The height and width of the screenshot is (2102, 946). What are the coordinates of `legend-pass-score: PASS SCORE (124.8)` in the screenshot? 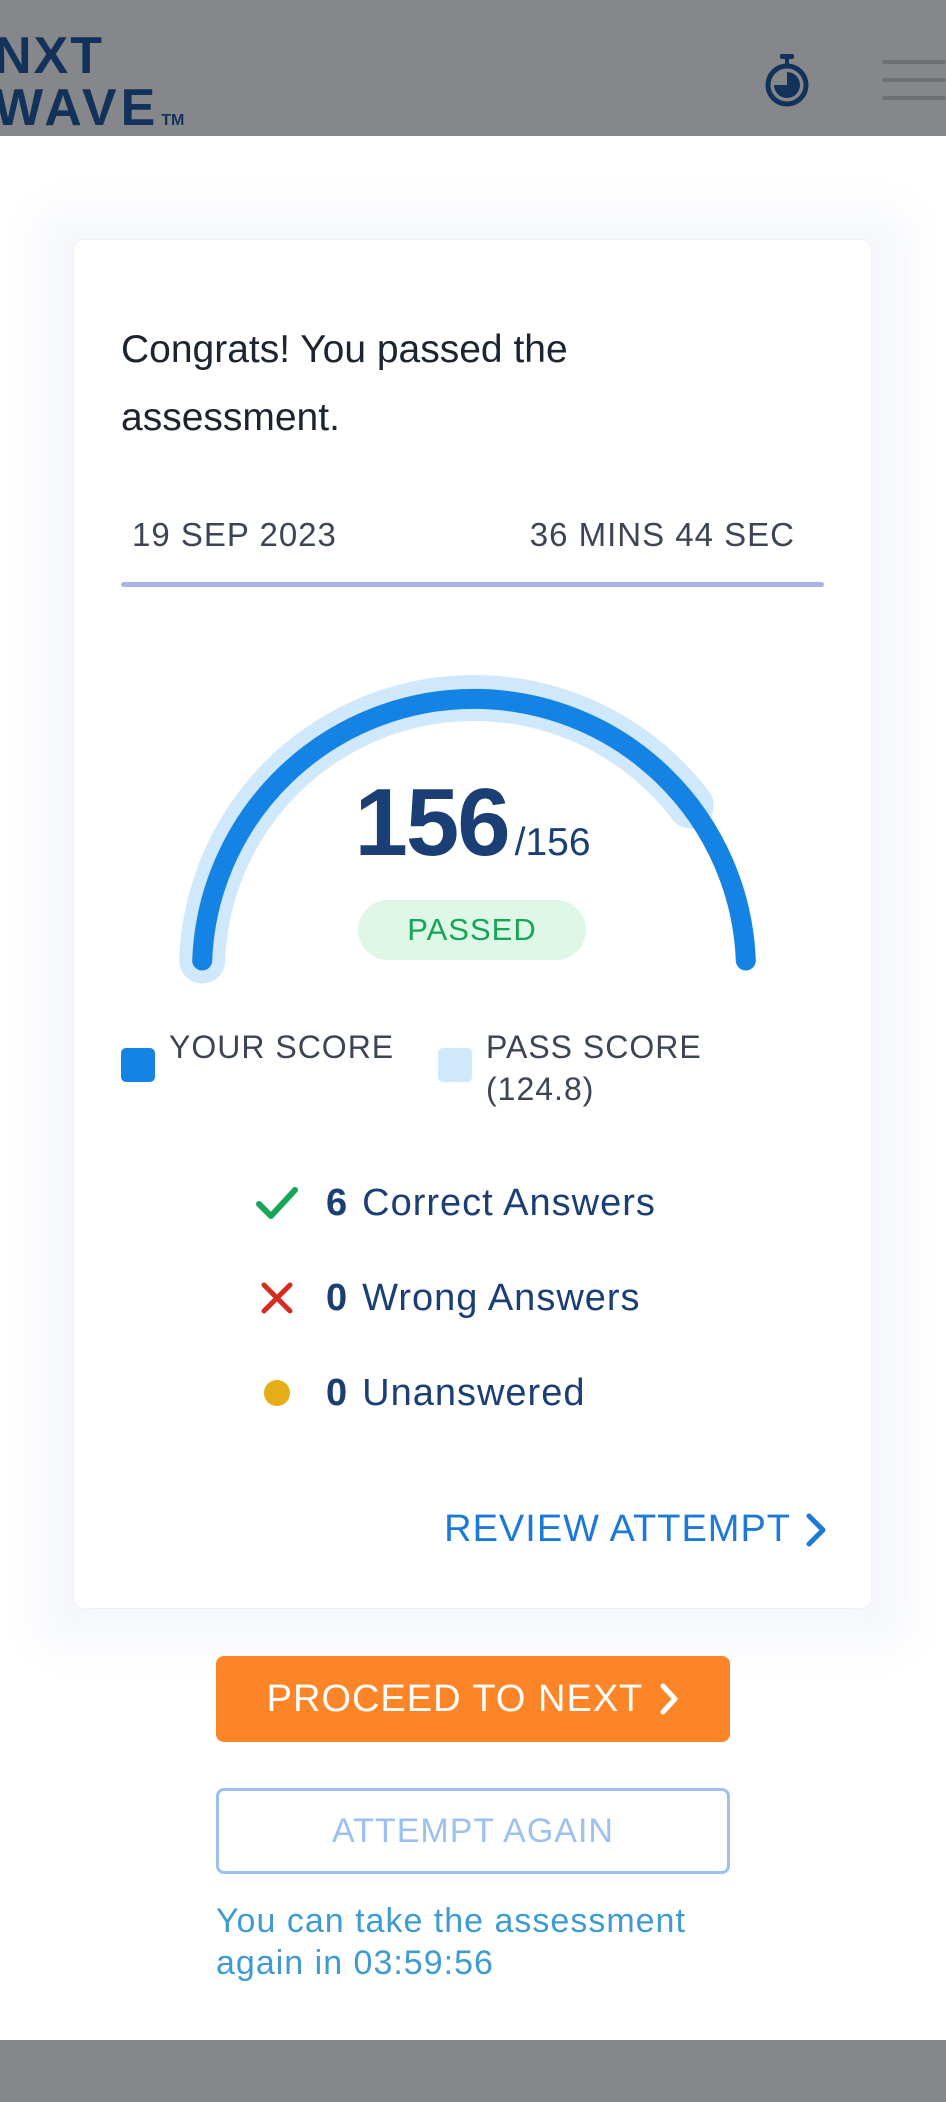 It's located at (592, 1068).